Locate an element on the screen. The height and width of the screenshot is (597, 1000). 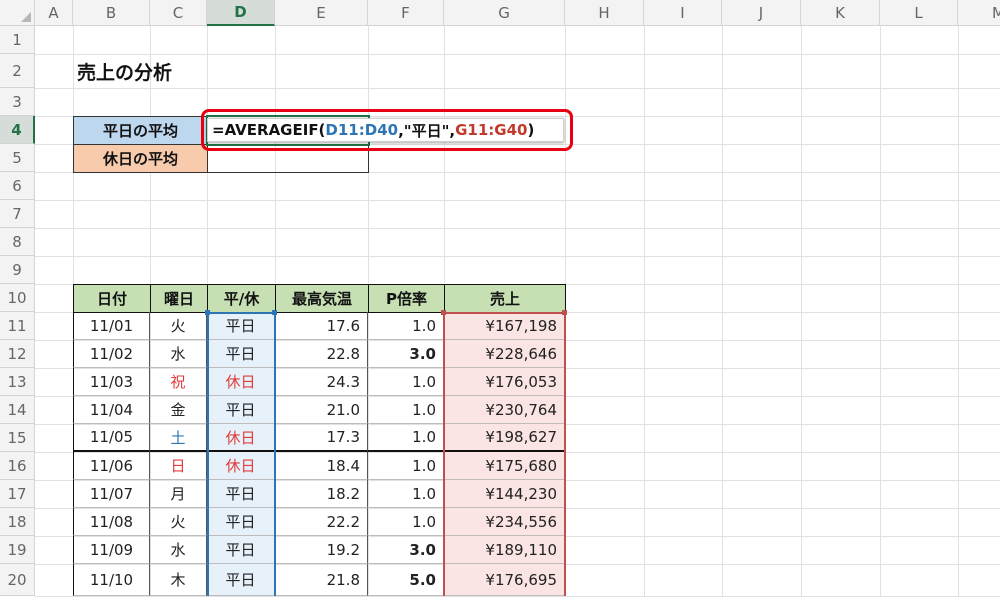
table-cell-date: 11/01 is located at coordinates (111, 326).